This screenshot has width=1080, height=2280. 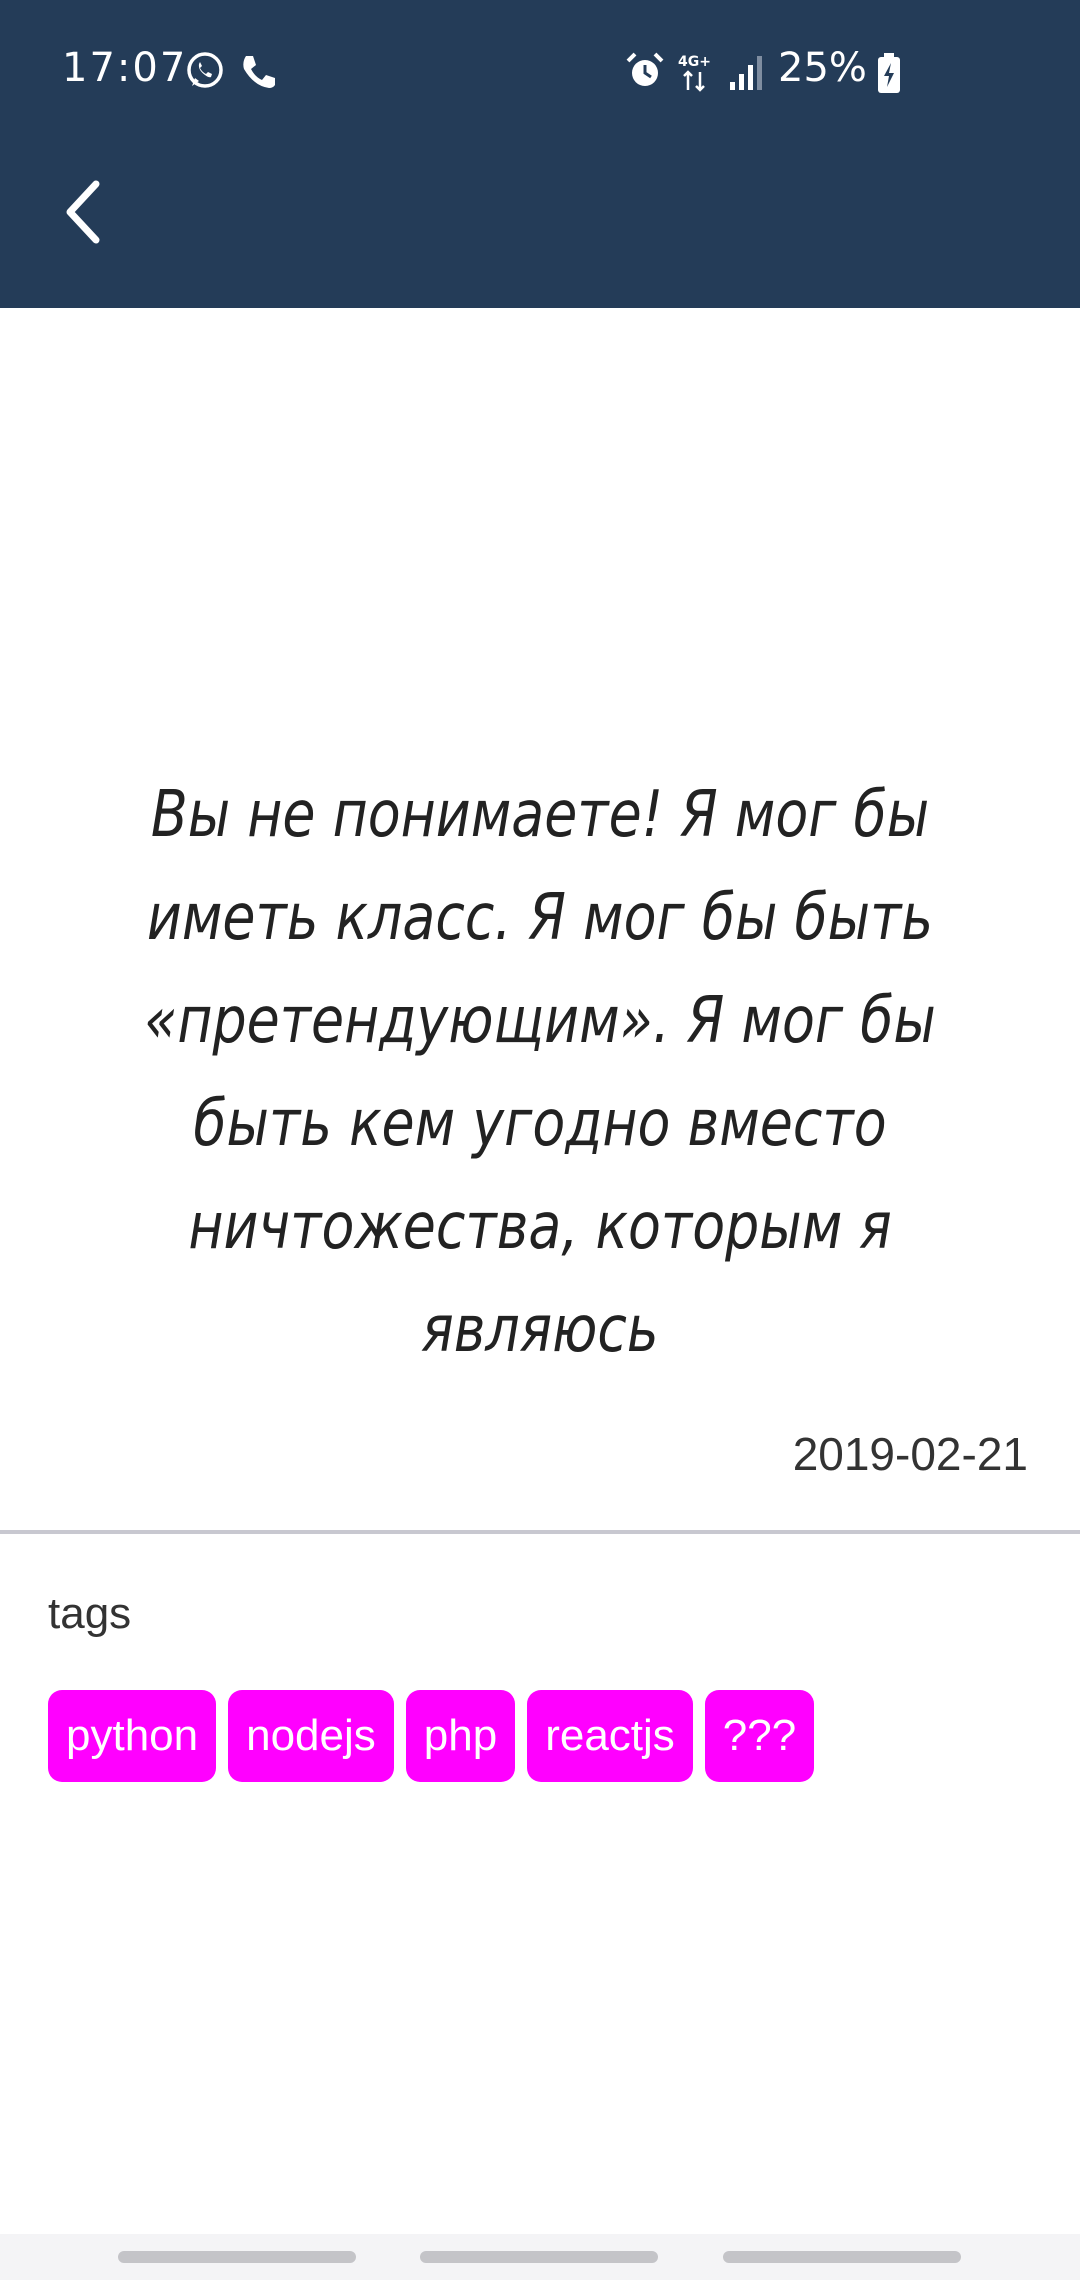 What do you see at coordinates (259, 72) in the screenshot?
I see `phone-icon` at bounding box center [259, 72].